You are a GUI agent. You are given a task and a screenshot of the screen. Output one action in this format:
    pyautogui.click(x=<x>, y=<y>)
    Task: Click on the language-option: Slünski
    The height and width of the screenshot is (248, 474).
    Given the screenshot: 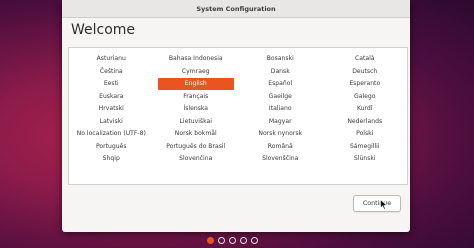 What is the action you would take?
    pyautogui.click(x=365, y=159)
    